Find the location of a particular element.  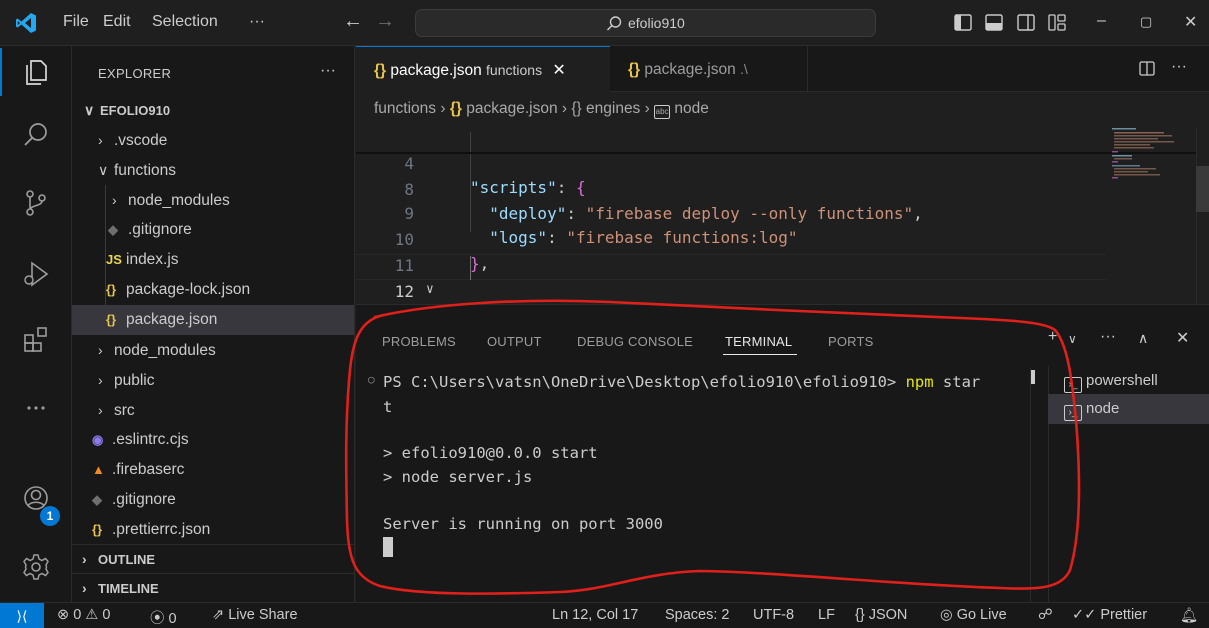

toggle-panel-icon is located at coordinates (994, 22).